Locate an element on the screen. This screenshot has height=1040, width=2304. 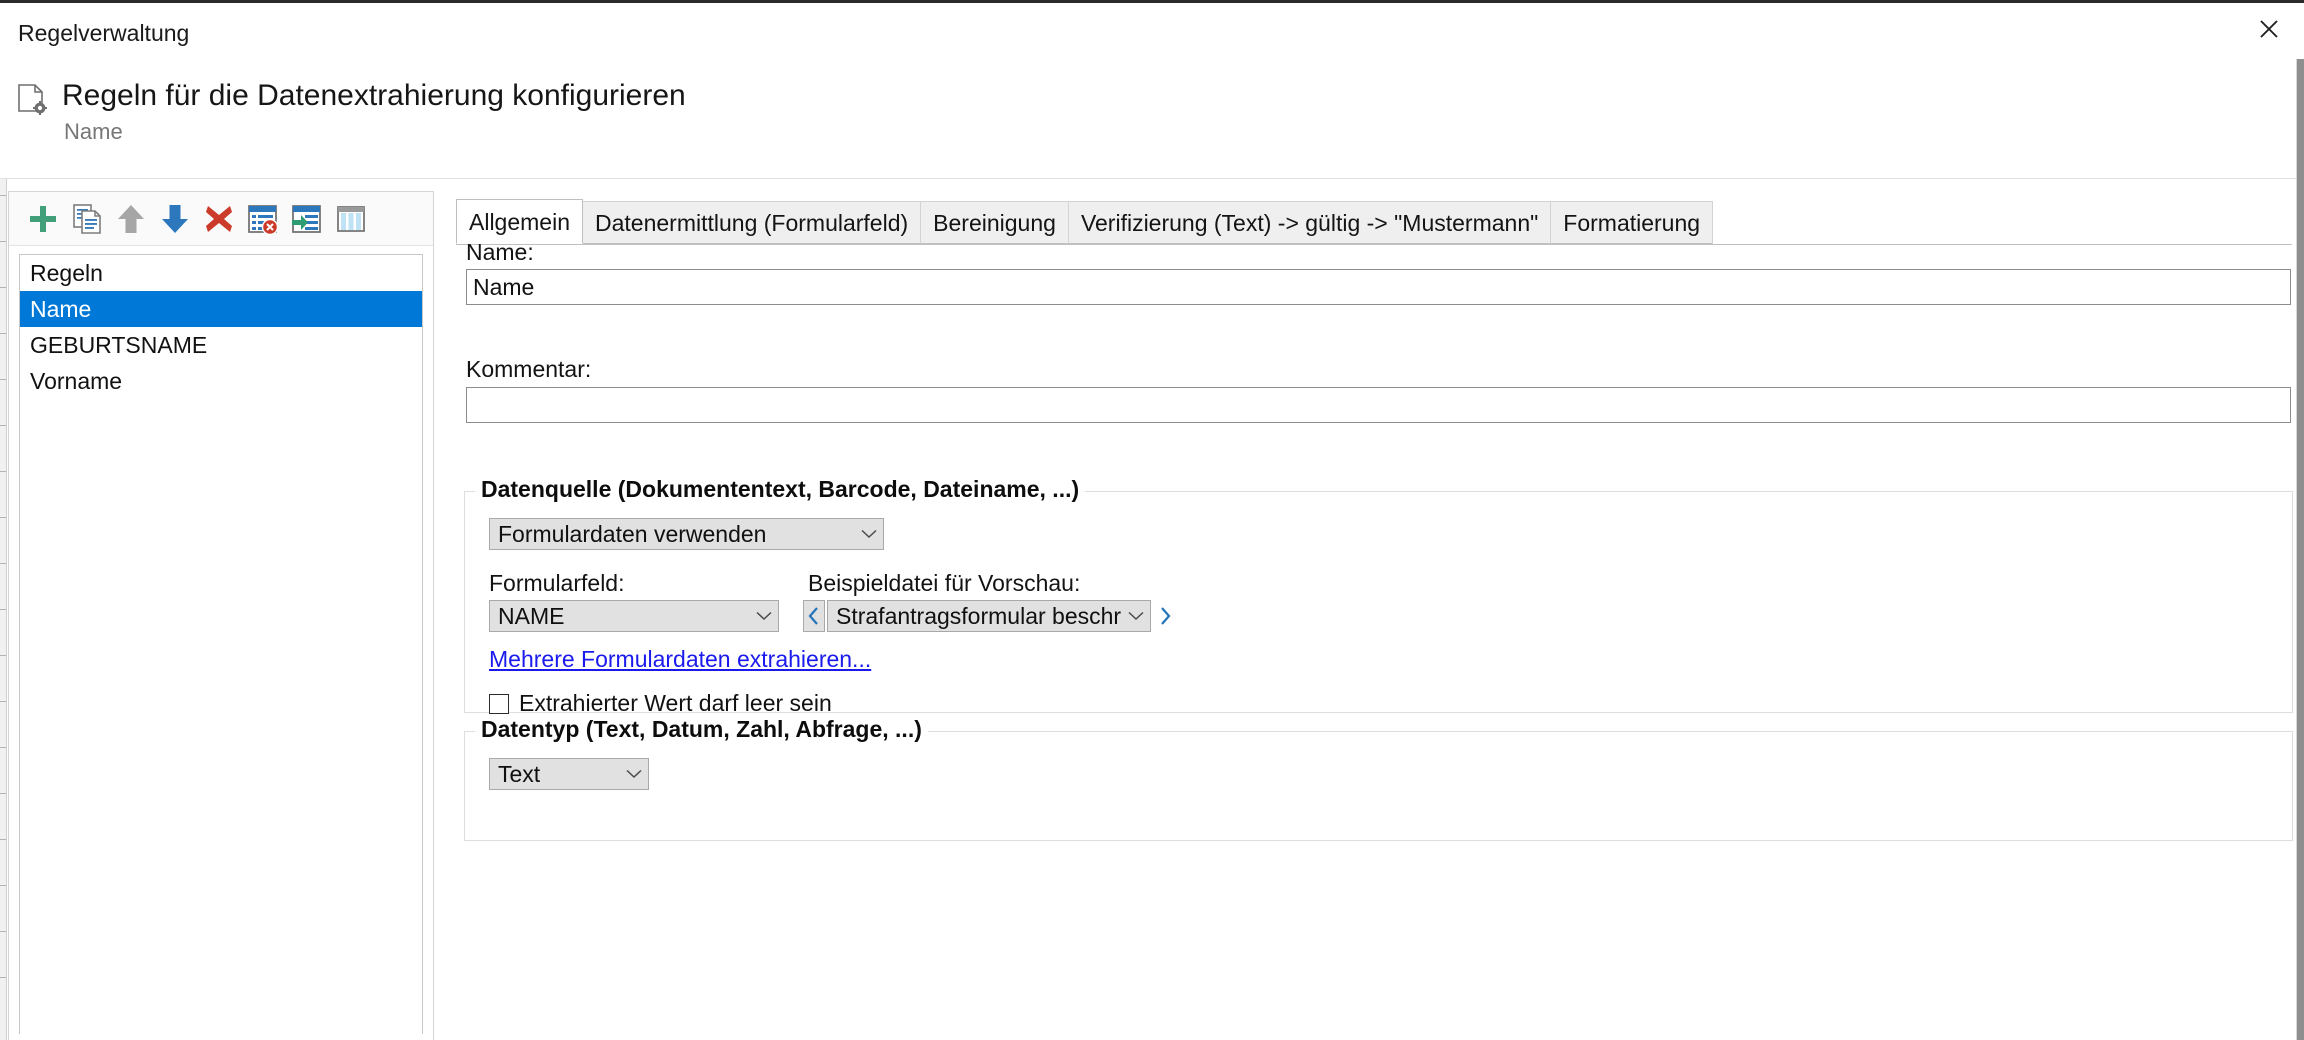
add-rule-button is located at coordinates (43, 219).